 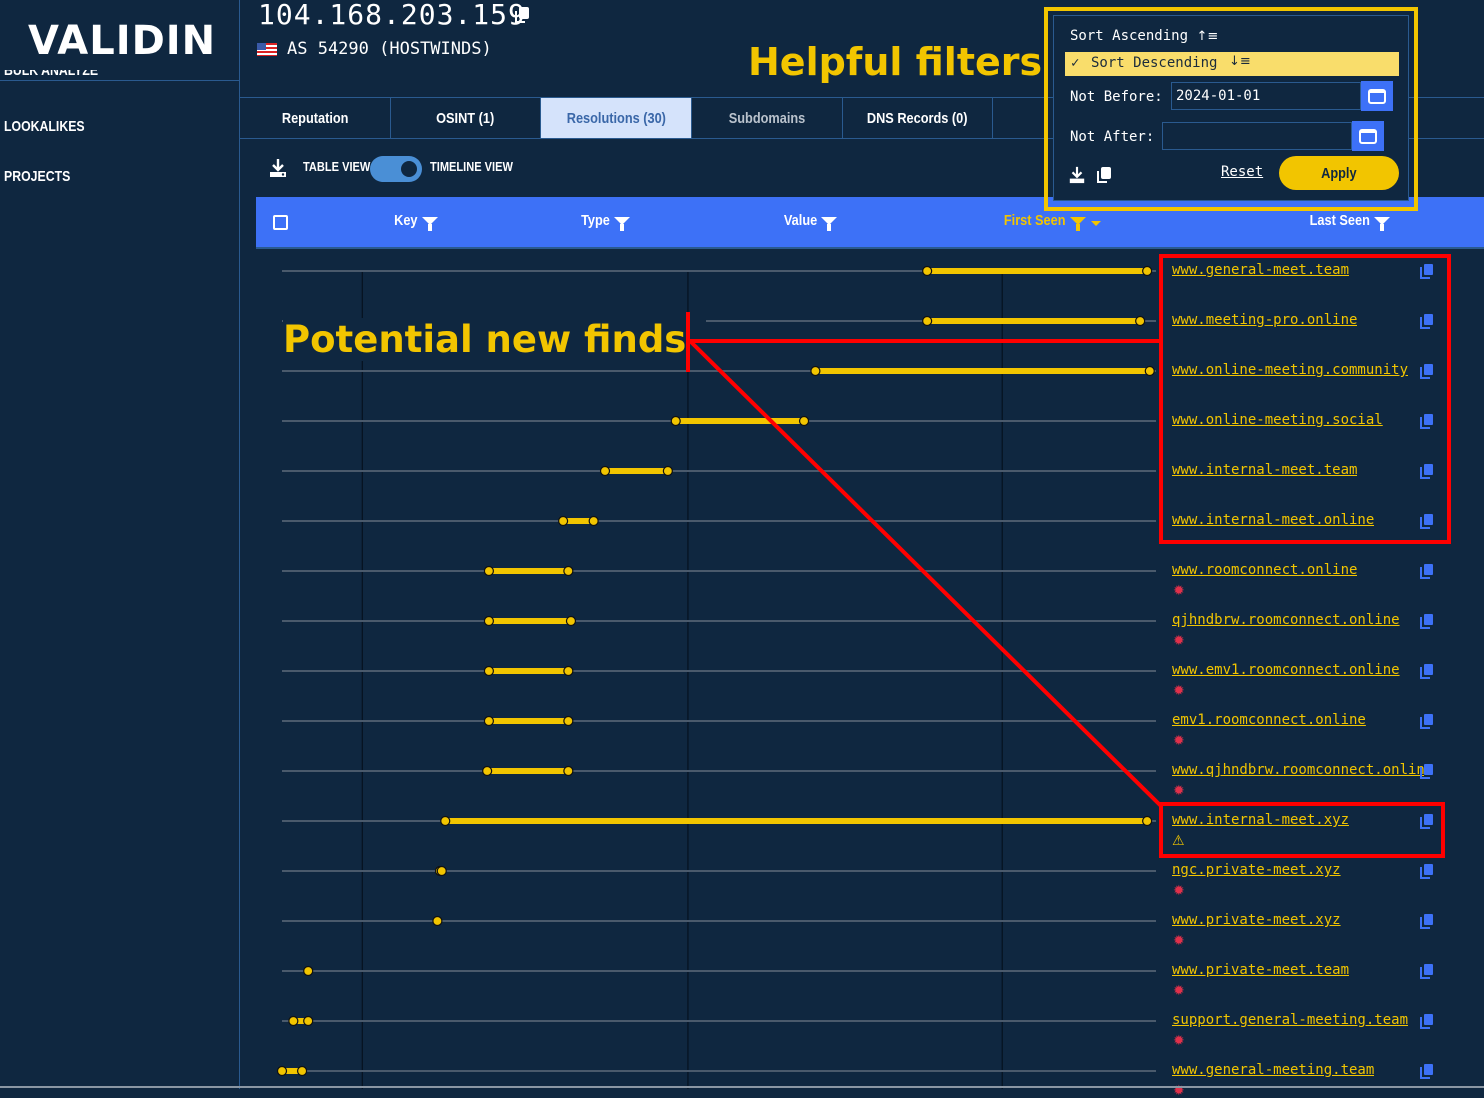 What do you see at coordinates (767, 118) in the screenshot?
I see `tab-subdomains: Subdomains` at bounding box center [767, 118].